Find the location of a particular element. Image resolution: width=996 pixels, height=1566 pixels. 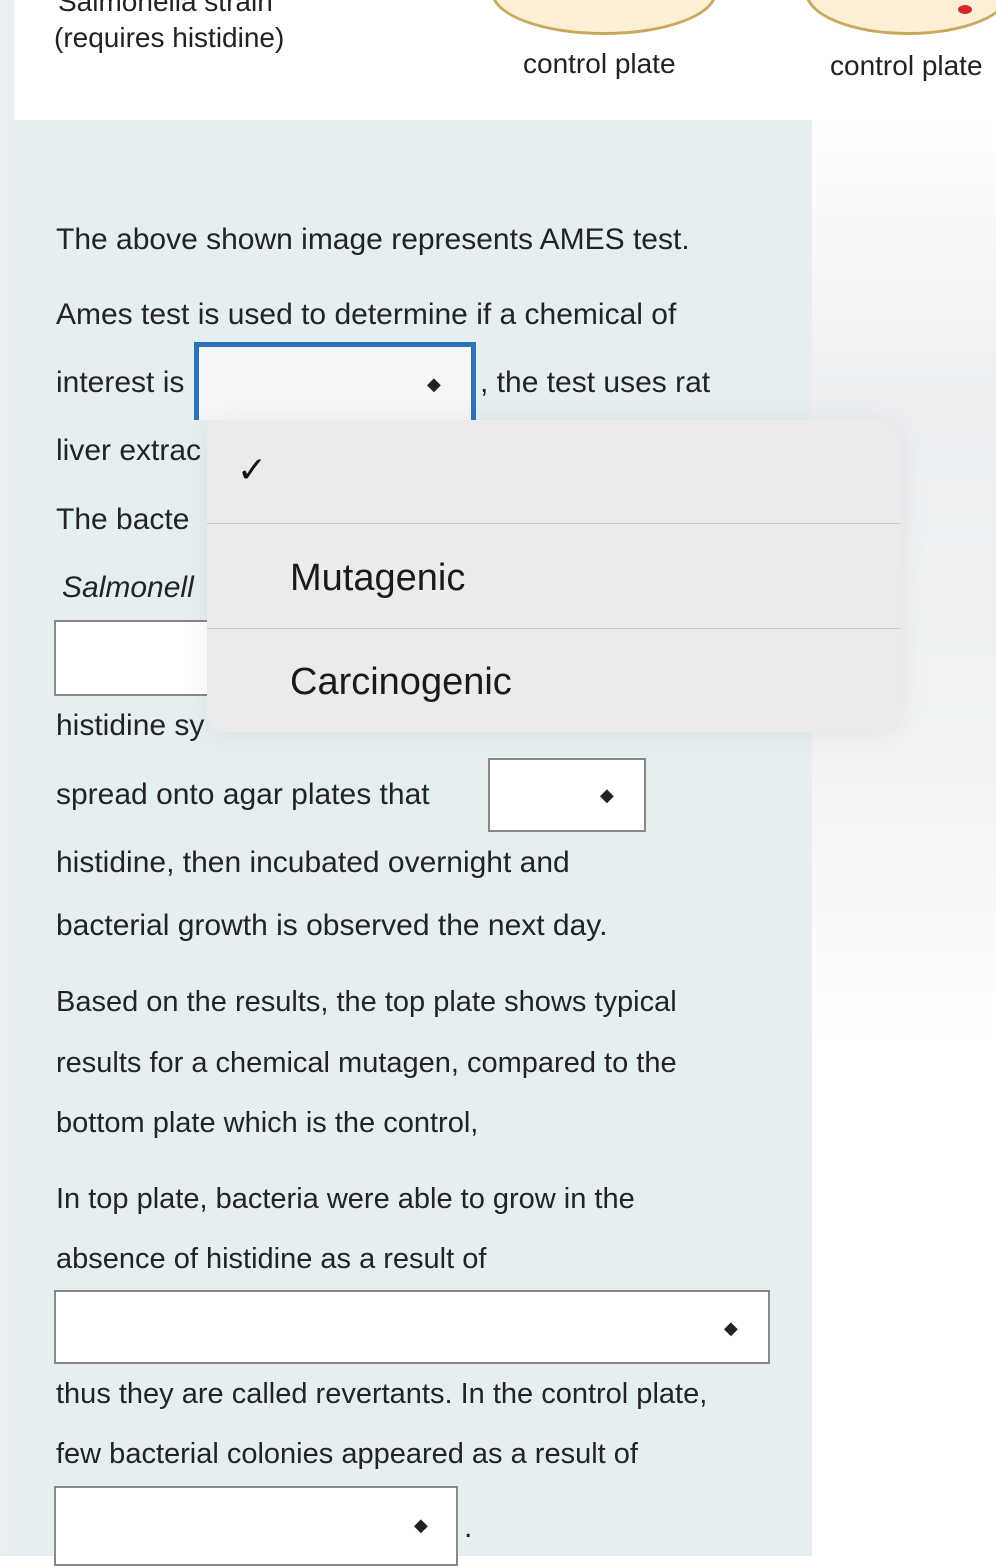

question-text-3a: interest is is located at coordinates (120, 382).